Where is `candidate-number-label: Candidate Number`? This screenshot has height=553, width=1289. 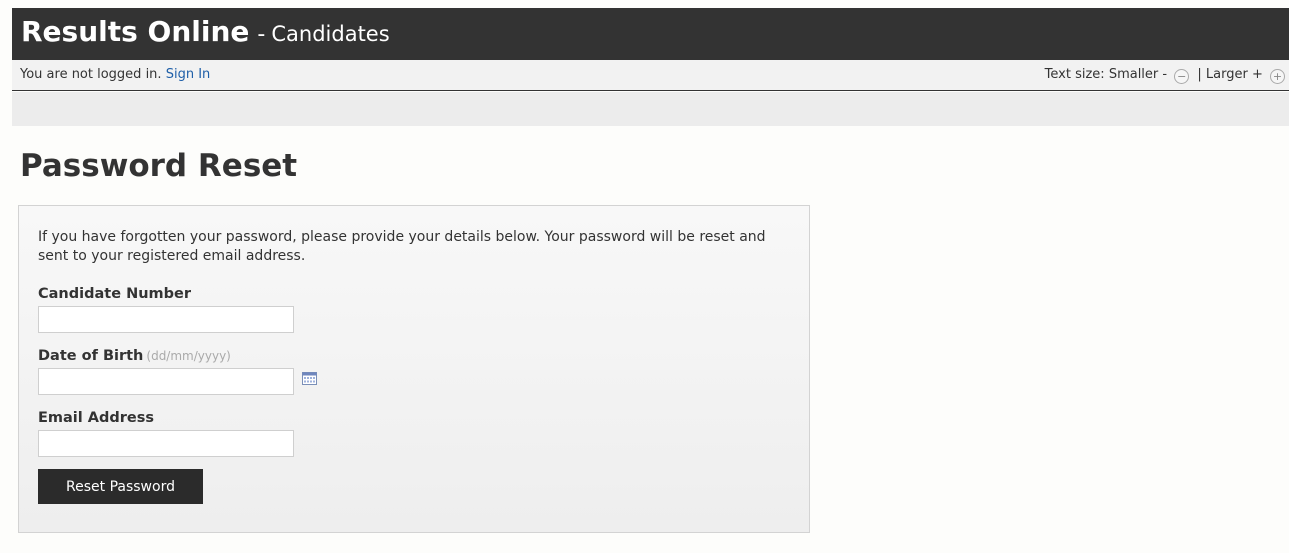
candidate-number-label: Candidate Number is located at coordinates (115, 294).